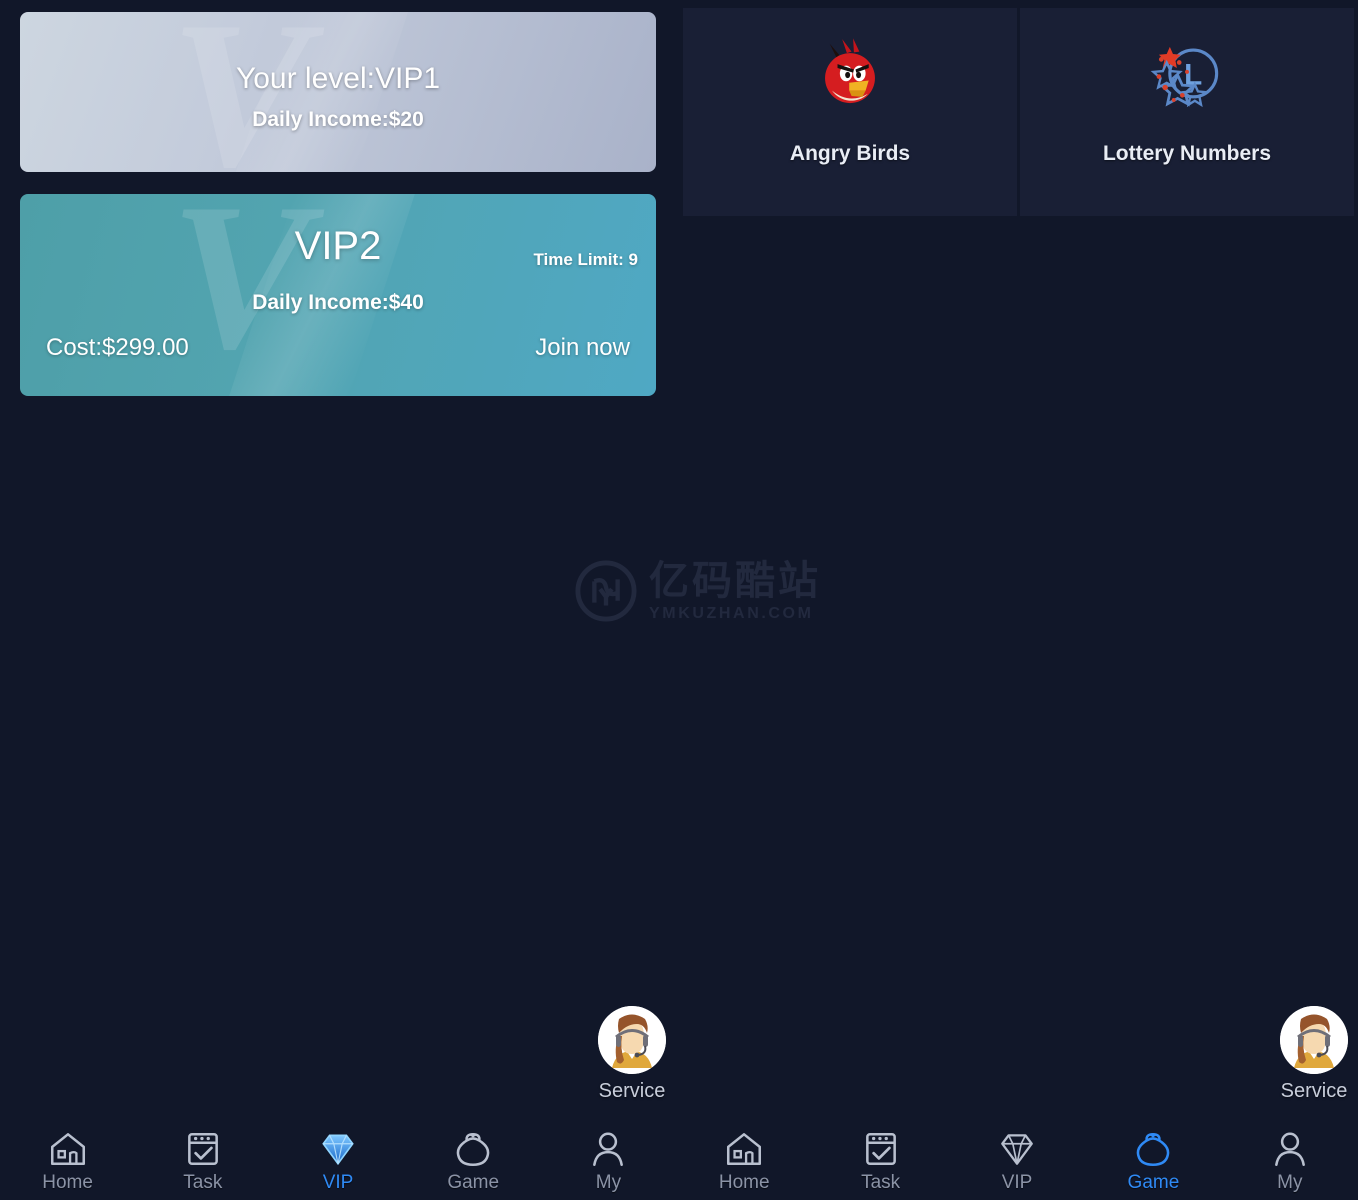 The width and height of the screenshot is (1358, 1200). Describe the element at coordinates (338, 119) in the screenshot. I see `current-level-income: Daily Income:$20` at that location.